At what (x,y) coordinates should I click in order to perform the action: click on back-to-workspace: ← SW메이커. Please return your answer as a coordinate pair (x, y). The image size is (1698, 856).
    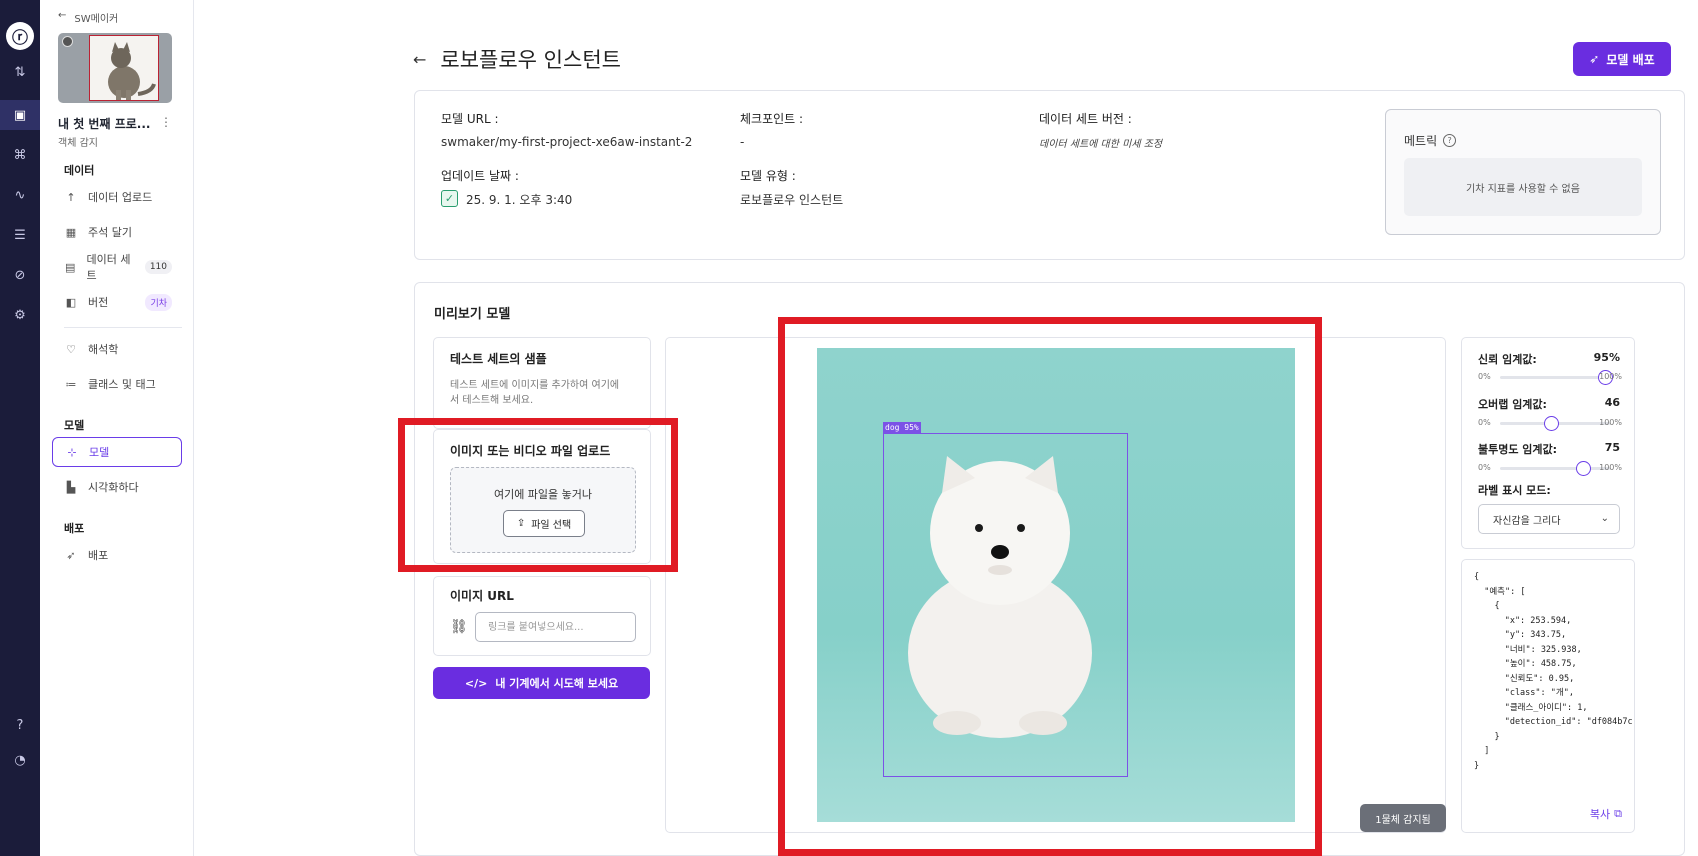
    Looking at the image, I should click on (88, 17).